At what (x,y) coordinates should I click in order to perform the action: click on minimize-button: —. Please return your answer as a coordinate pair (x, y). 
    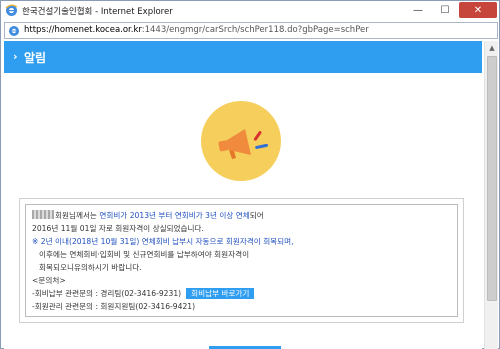
    Looking at the image, I should click on (418, 10).